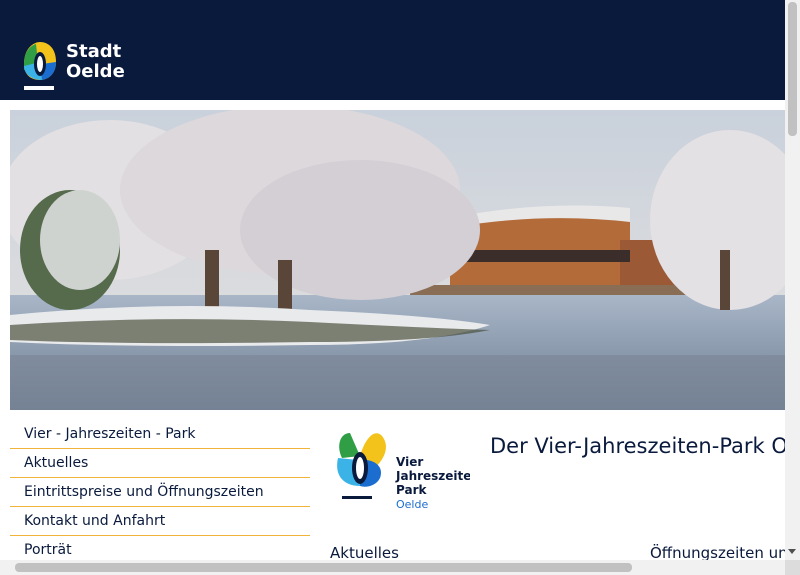 Image resolution: width=800 pixels, height=575 pixels. I want to click on sidebar-item-aktuelles: Aktuelles, so click(160, 463).